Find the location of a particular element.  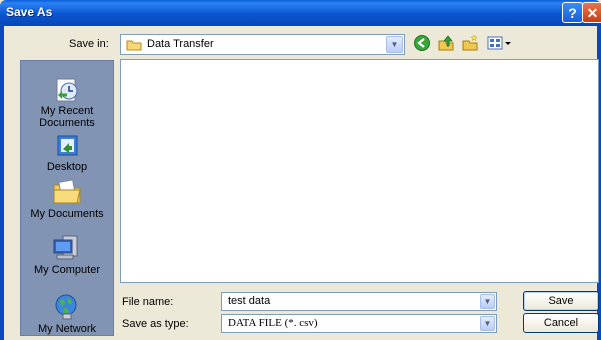

views-menu-icon is located at coordinates (500, 43).